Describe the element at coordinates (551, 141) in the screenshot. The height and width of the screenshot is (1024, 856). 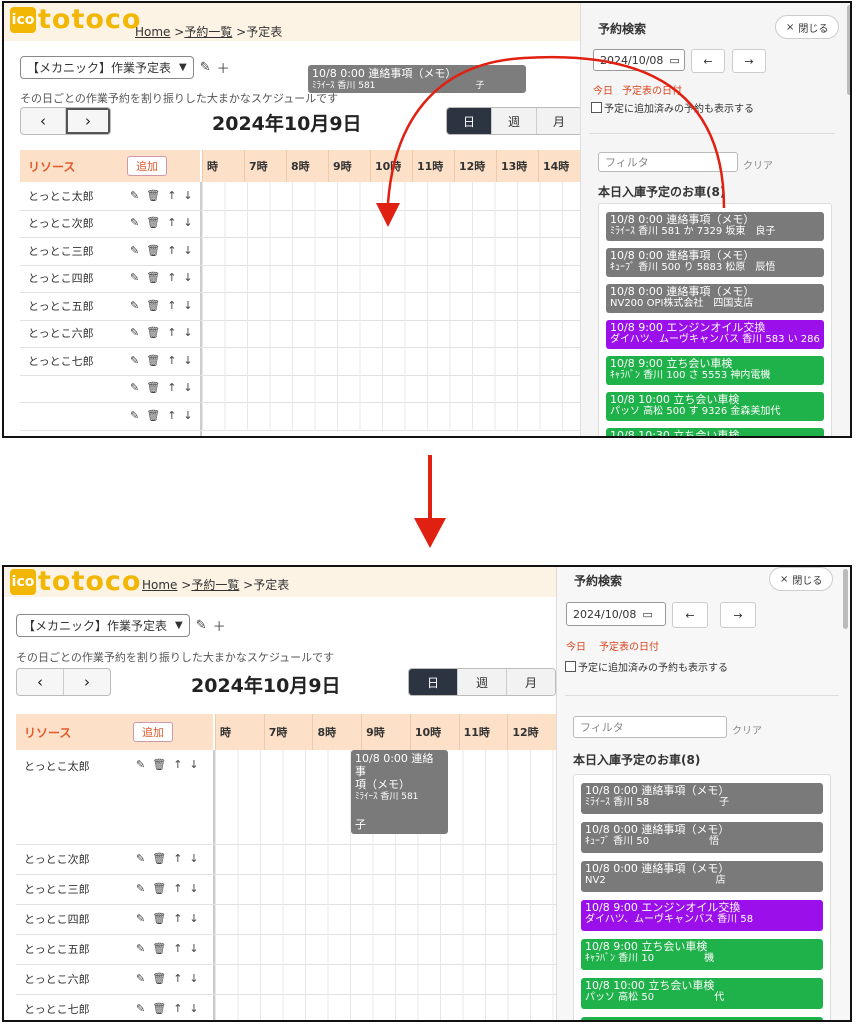
I see `drag-annotation-arrow` at that location.